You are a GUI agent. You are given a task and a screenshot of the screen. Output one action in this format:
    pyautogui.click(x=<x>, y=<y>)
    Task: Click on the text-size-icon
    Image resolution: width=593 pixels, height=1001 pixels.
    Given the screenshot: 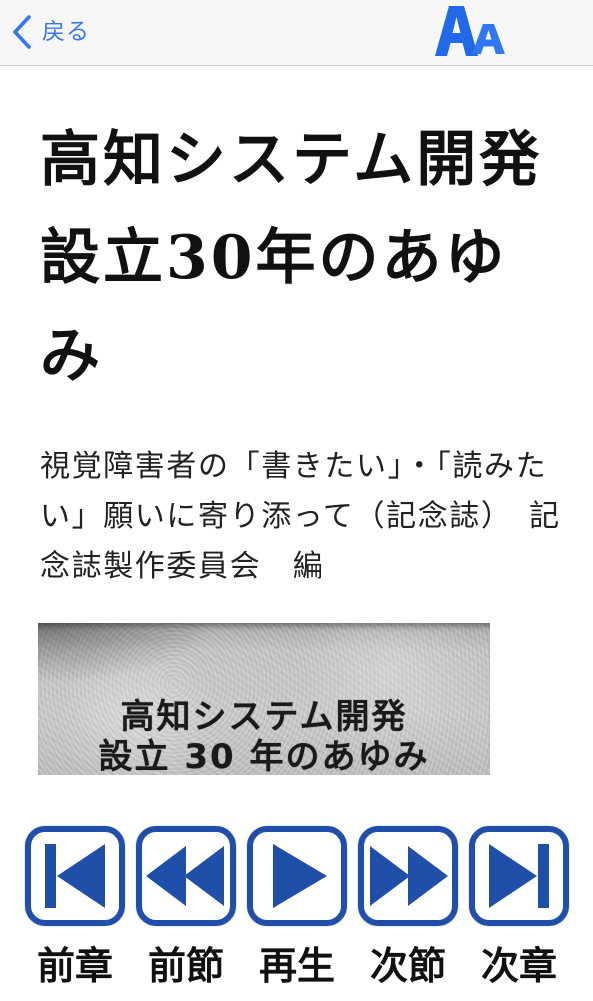 What is the action you would take?
    pyautogui.click(x=470, y=31)
    